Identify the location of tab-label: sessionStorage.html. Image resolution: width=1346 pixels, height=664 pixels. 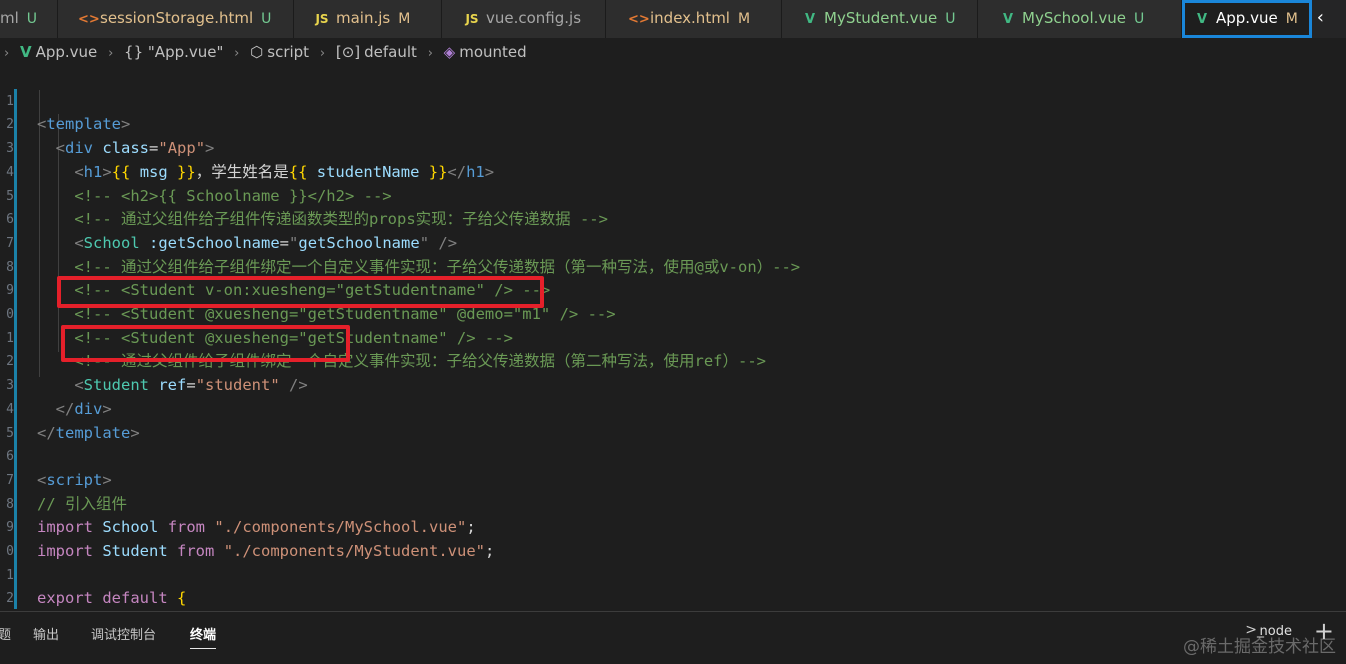
(177, 18).